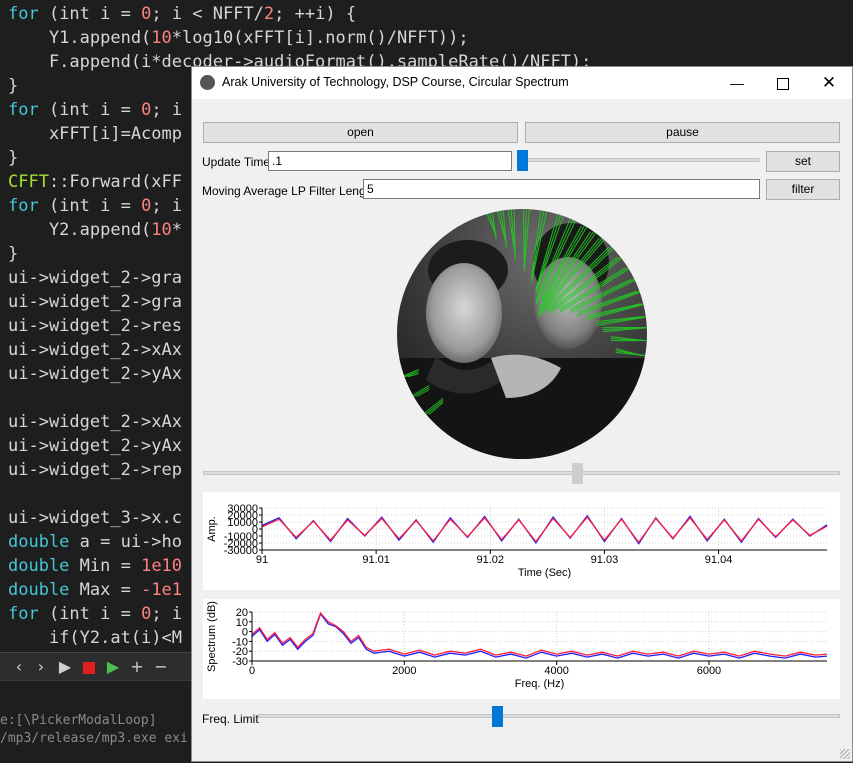 This screenshot has height=763, width=853. I want to click on output-line: /mp3/release/mp3.exe exi, so click(94, 738).